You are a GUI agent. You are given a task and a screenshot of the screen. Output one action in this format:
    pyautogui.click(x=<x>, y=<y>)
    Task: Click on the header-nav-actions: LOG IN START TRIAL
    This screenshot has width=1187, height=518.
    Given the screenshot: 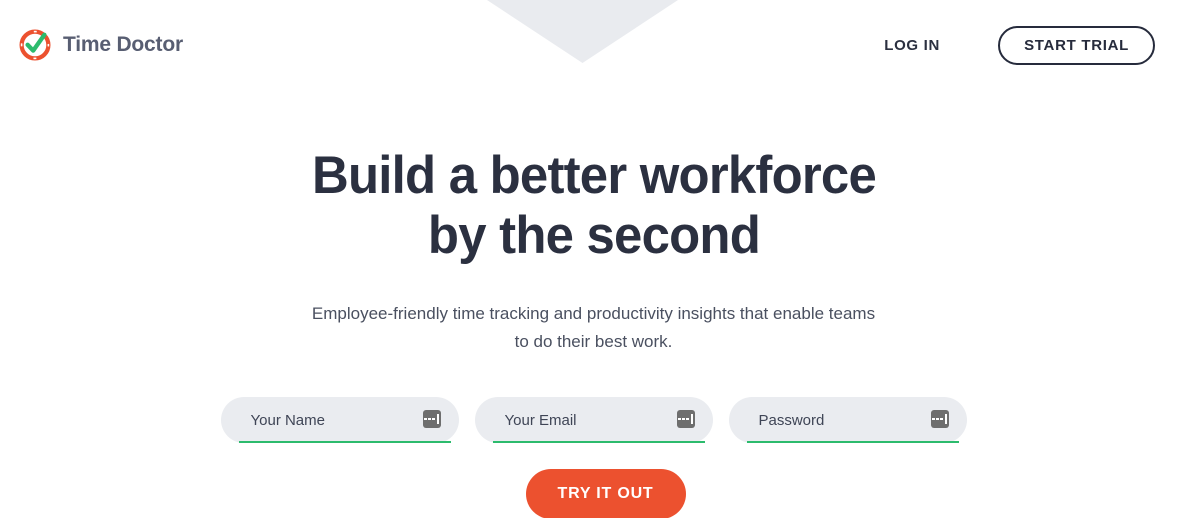 What is the action you would take?
    pyautogui.click(x=1019, y=45)
    